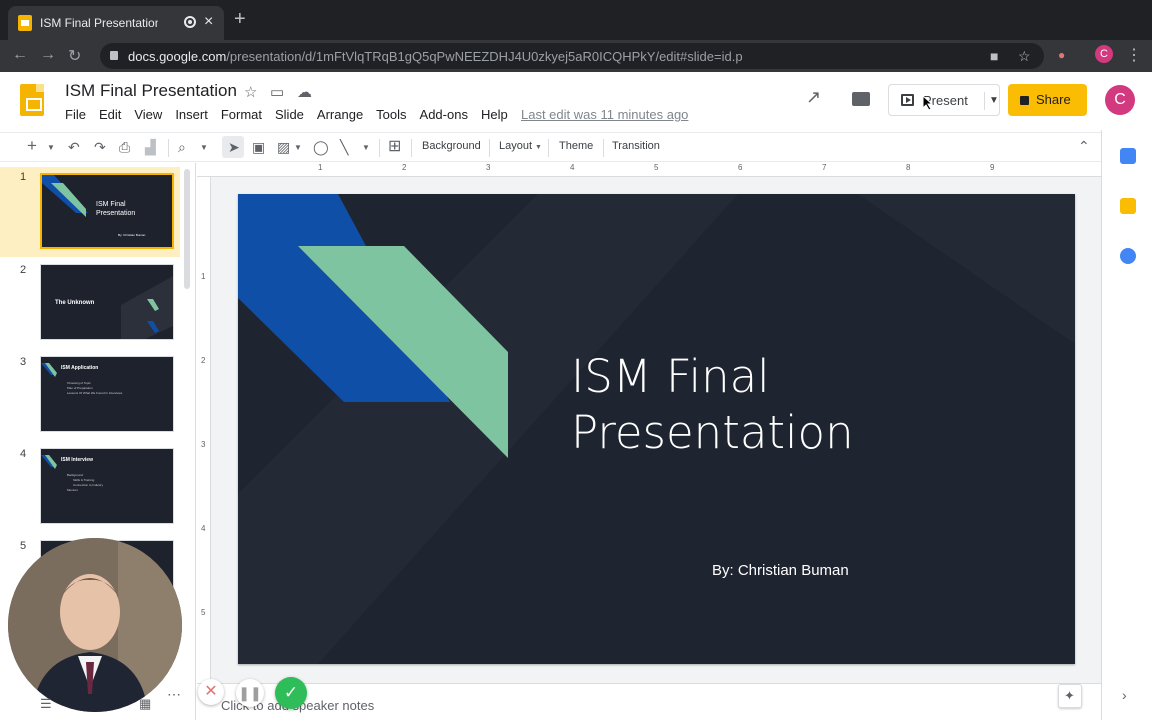 The width and height of the screenshot is (1152, 720). Describe the element at coordinates (394, 146) in the screenshot. I see `insert-comment-icon: ⊞` at that location.